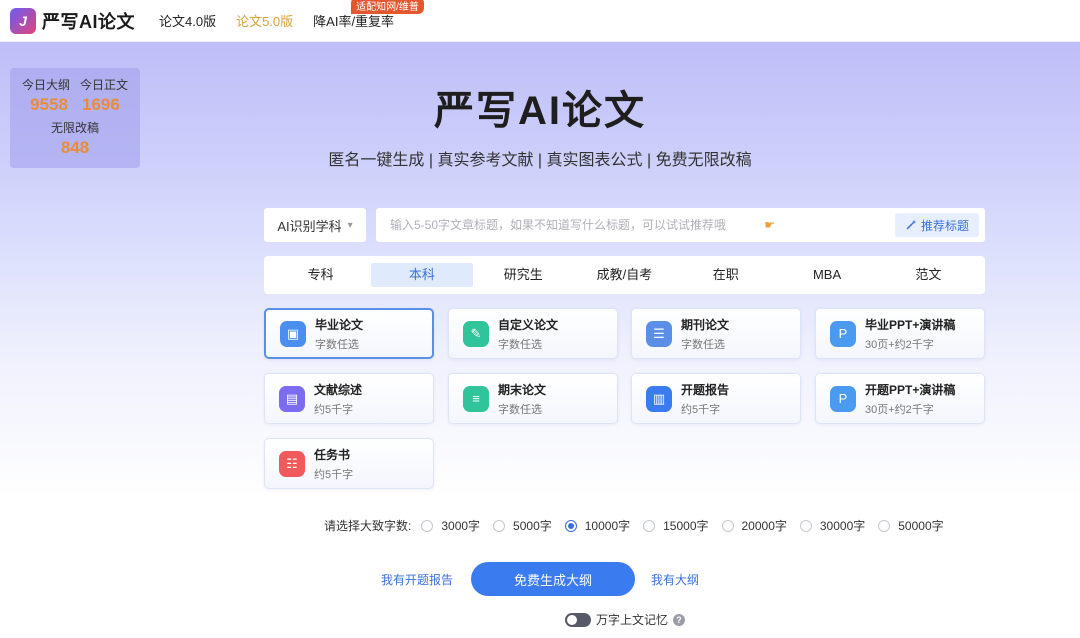  I want to click on search-row: AI识别学科 ▾ ☛ 推荐标题, so click(624, 225).